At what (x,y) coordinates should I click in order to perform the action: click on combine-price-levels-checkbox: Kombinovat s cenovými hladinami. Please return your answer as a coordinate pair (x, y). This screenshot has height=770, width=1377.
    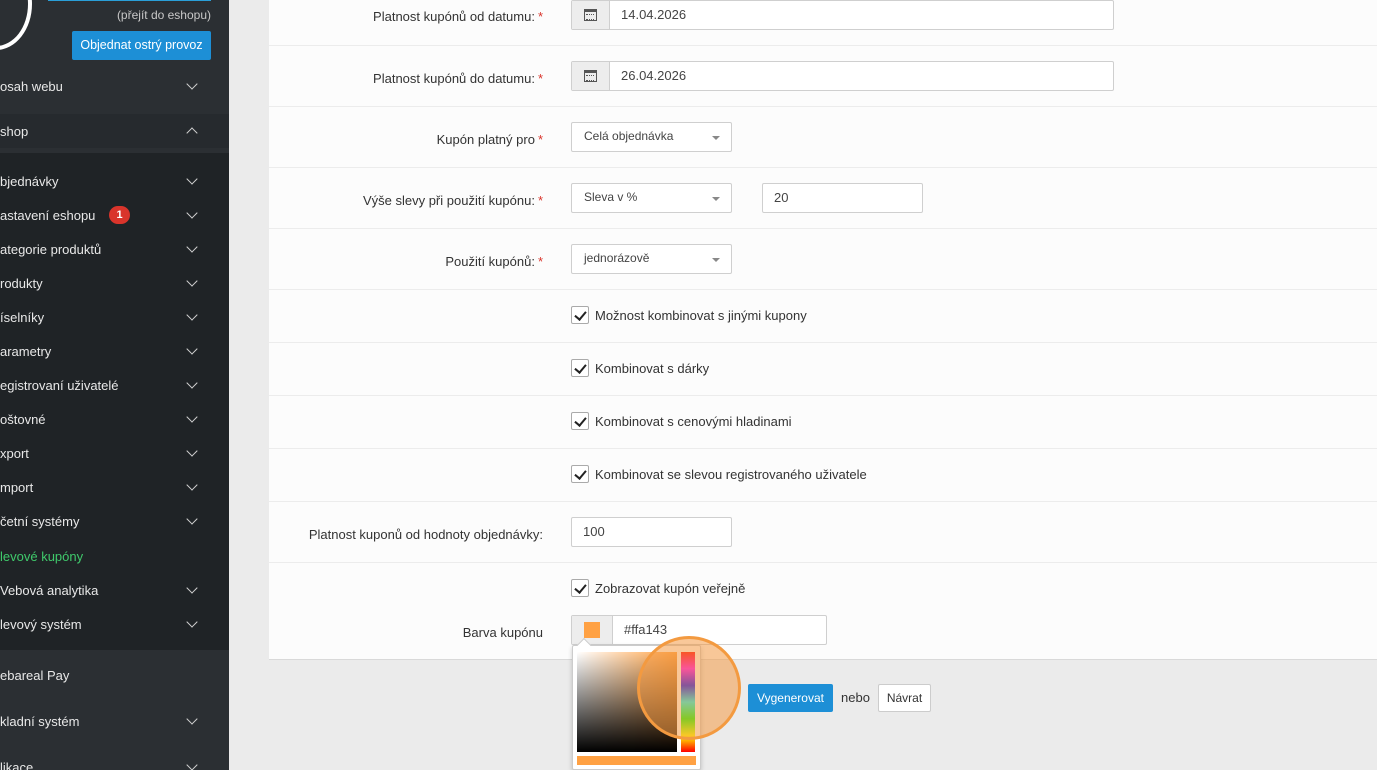
    Looking at the image, I should click on (681, 421).